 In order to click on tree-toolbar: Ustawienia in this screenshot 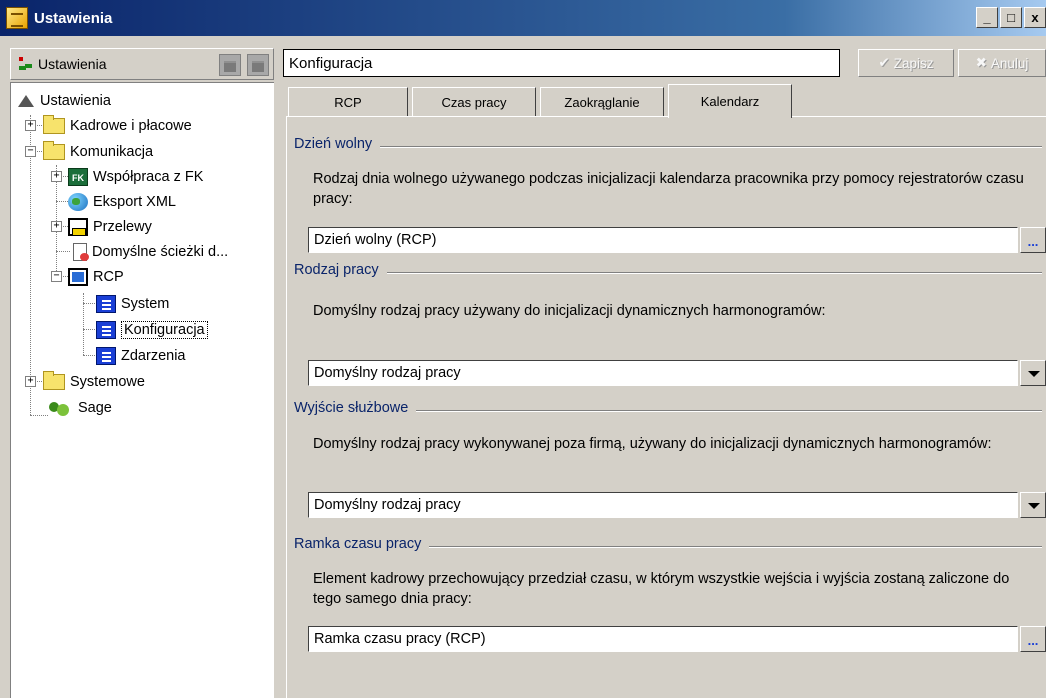, I will do `click(142, 64)`.